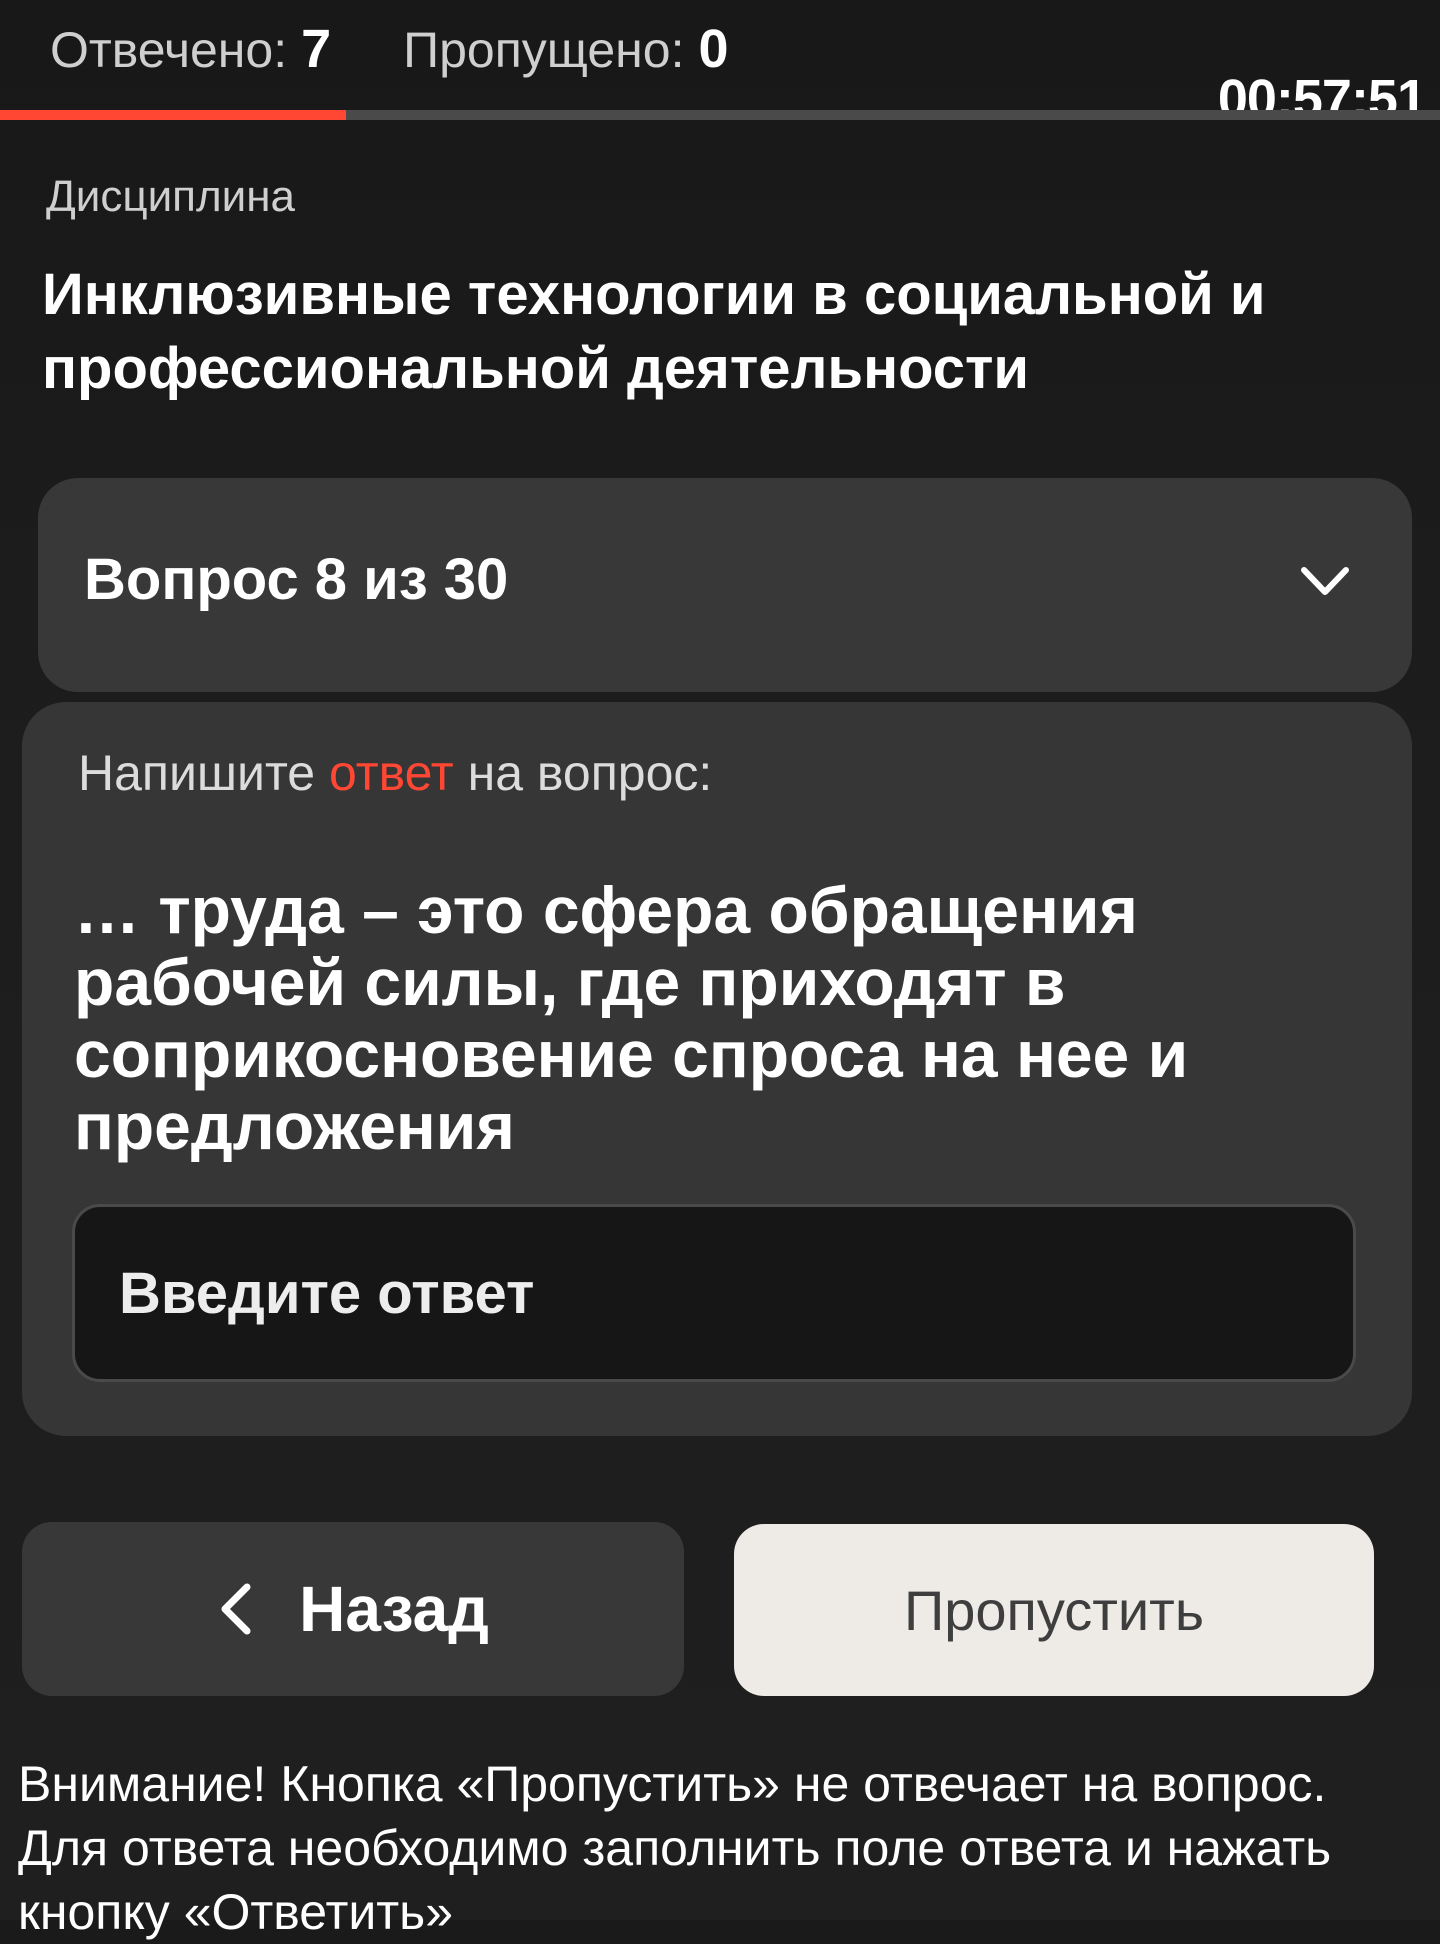 This screenshot has height=1944, width=1440. Describe the element at coordinates (544, 50) in the screenshot. I see `skipped-label: Пропущено:` at that location.